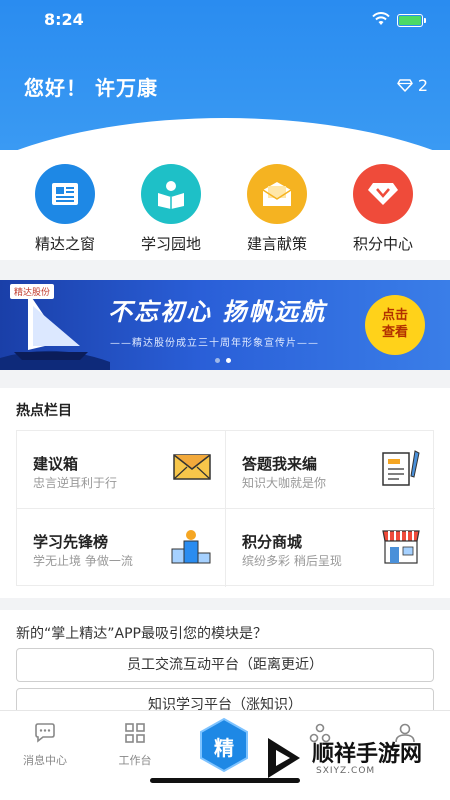 This screenshot has height=800, width=450. Describe the element at coordinates (171, 194) in the screenshot. I see `reading-person-icon` at that location.